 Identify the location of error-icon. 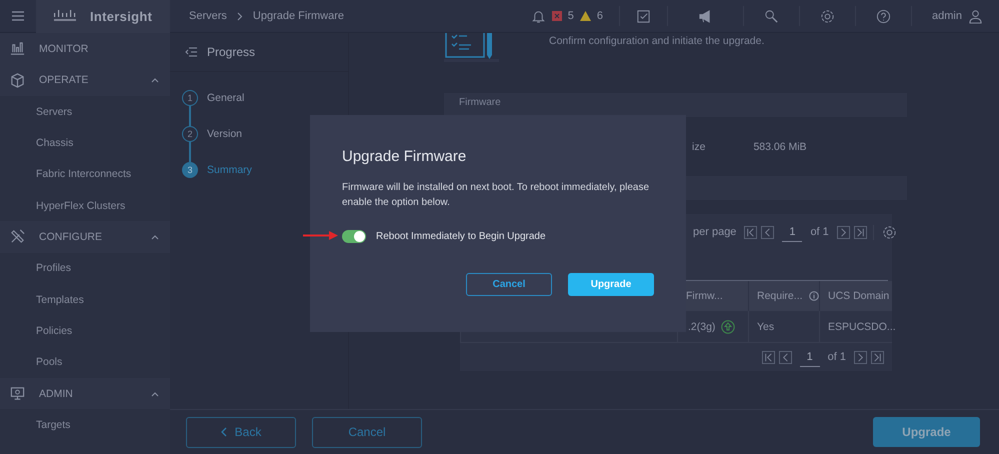
(557, 16).